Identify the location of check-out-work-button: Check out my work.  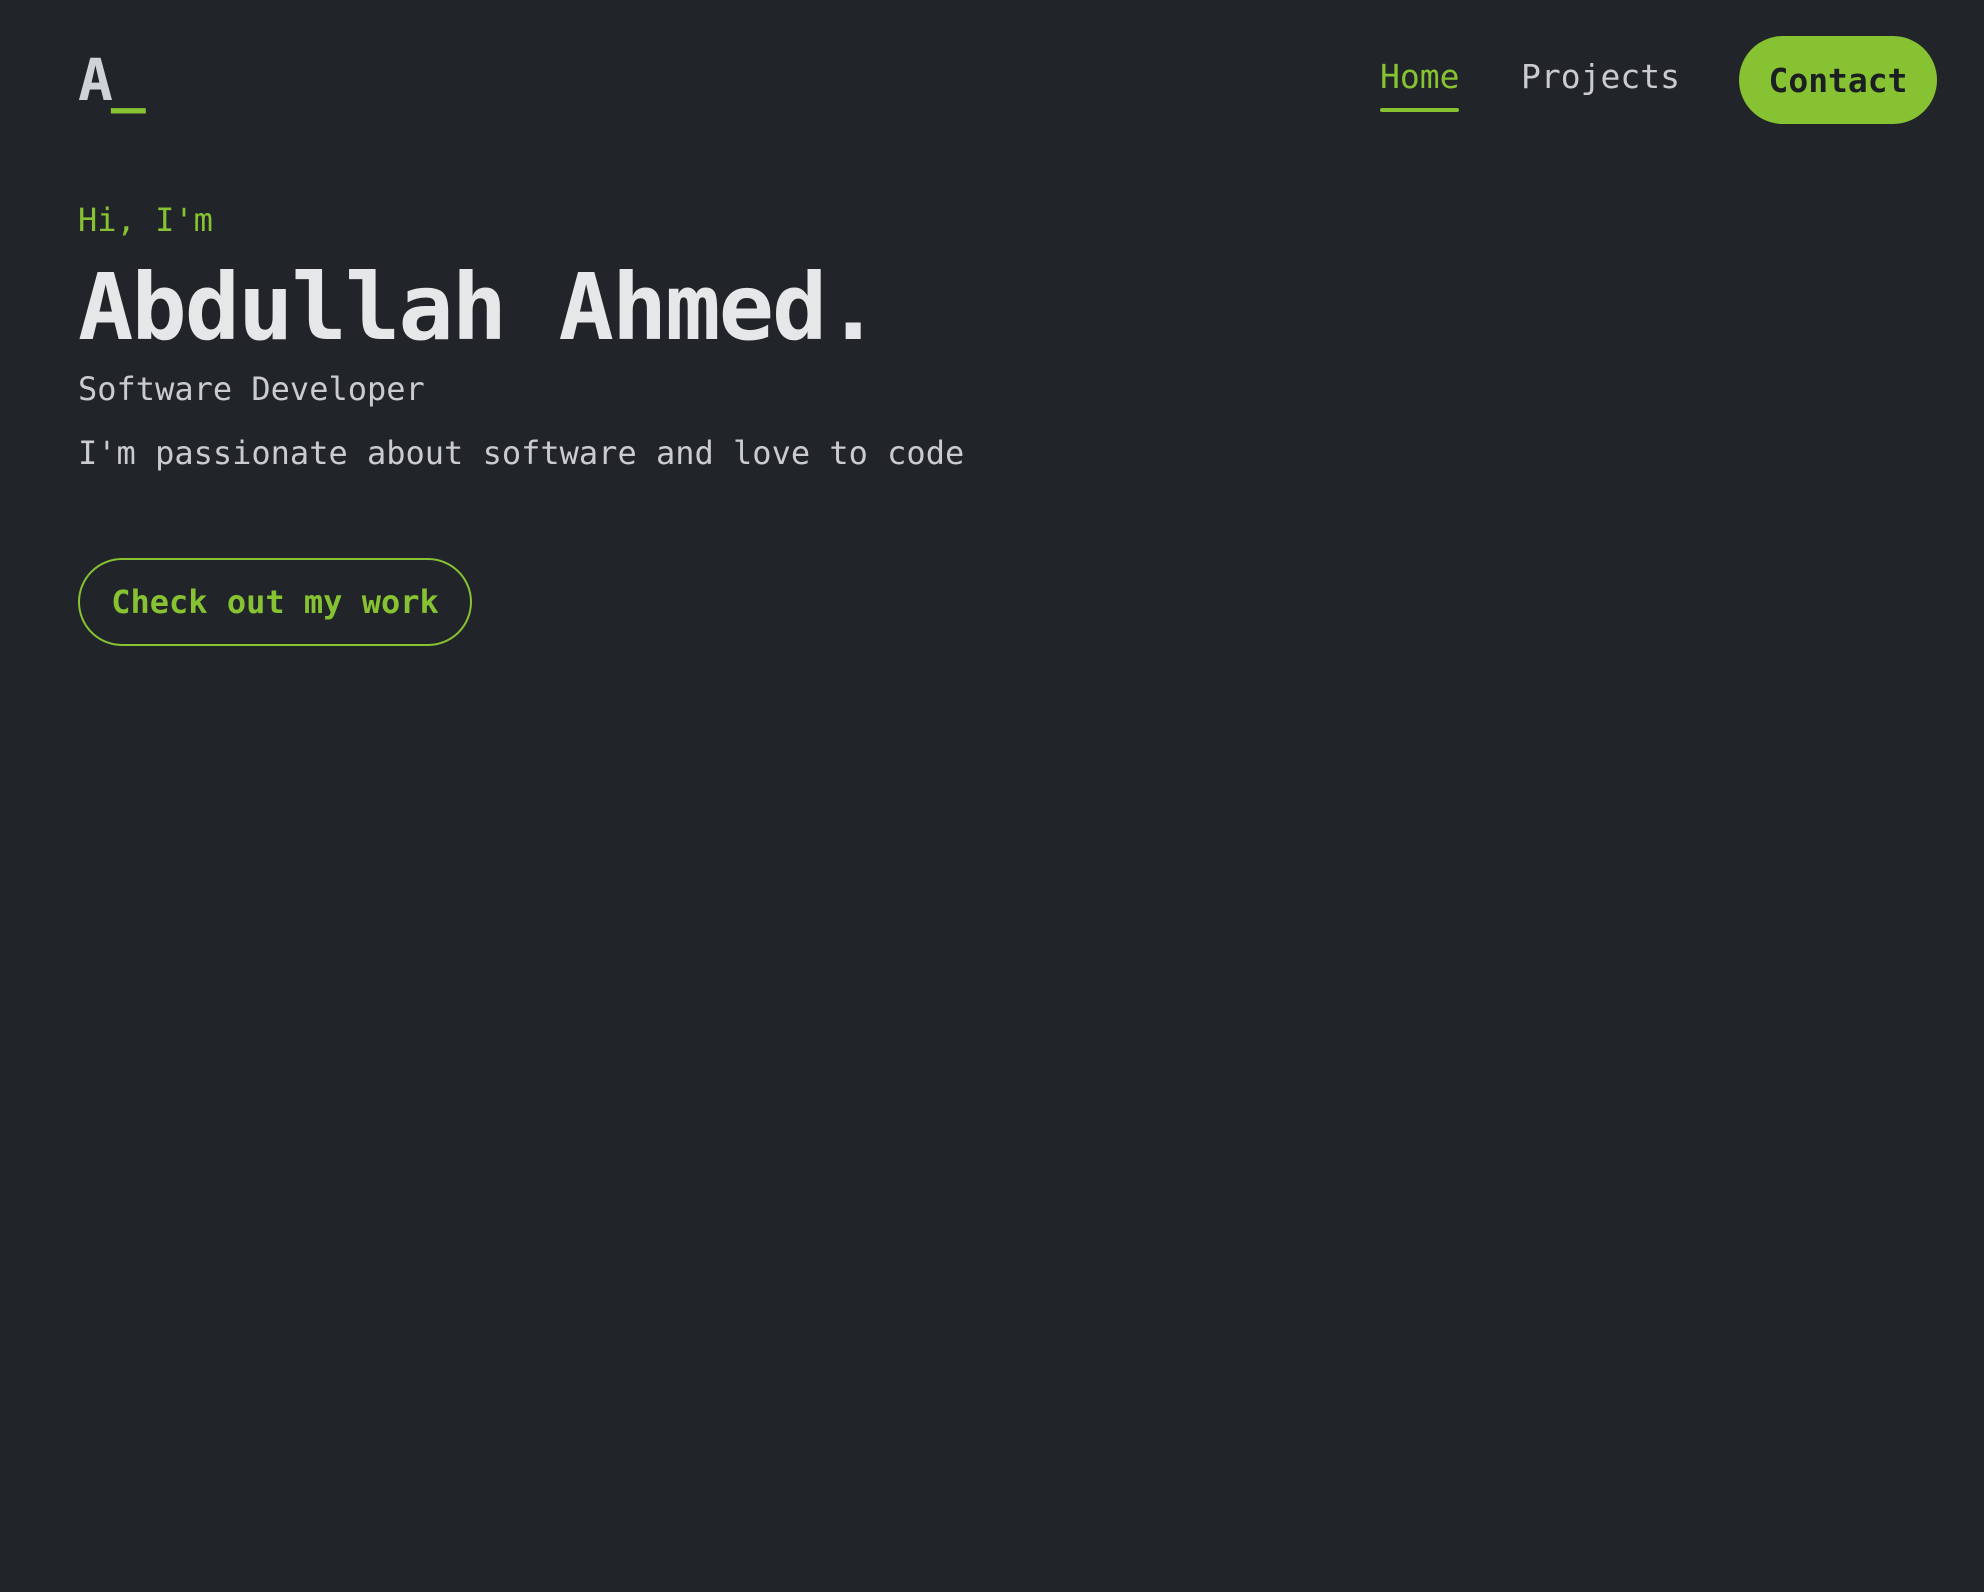
(275, 602).